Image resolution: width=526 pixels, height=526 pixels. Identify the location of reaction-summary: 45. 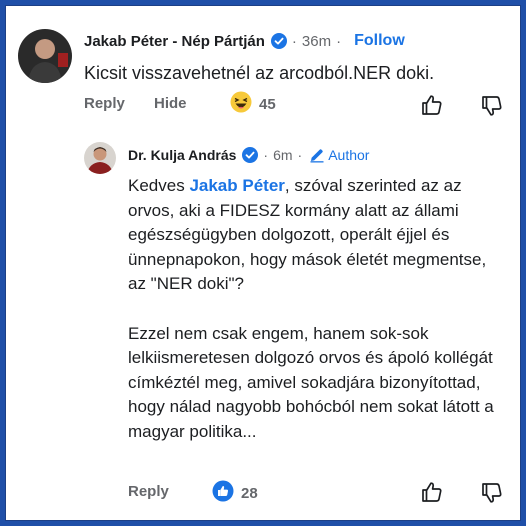
(253, 104).